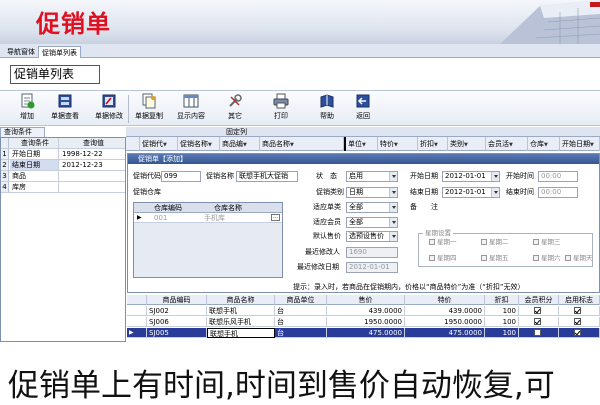 This screenshot has width=600, height=405. I want to click on tab-promotion-list: 促销单列表, so click(59, 52).